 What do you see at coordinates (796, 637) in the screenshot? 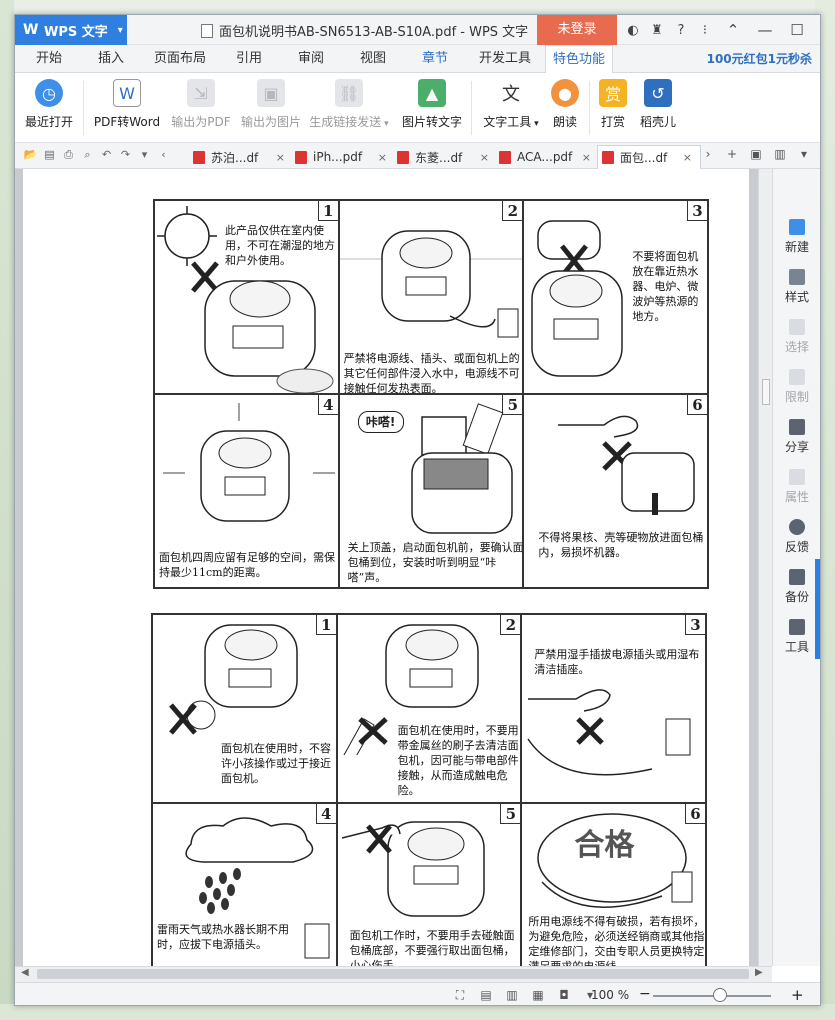
I see `side-tools-button: 工具` at bounding box center [796, 637].